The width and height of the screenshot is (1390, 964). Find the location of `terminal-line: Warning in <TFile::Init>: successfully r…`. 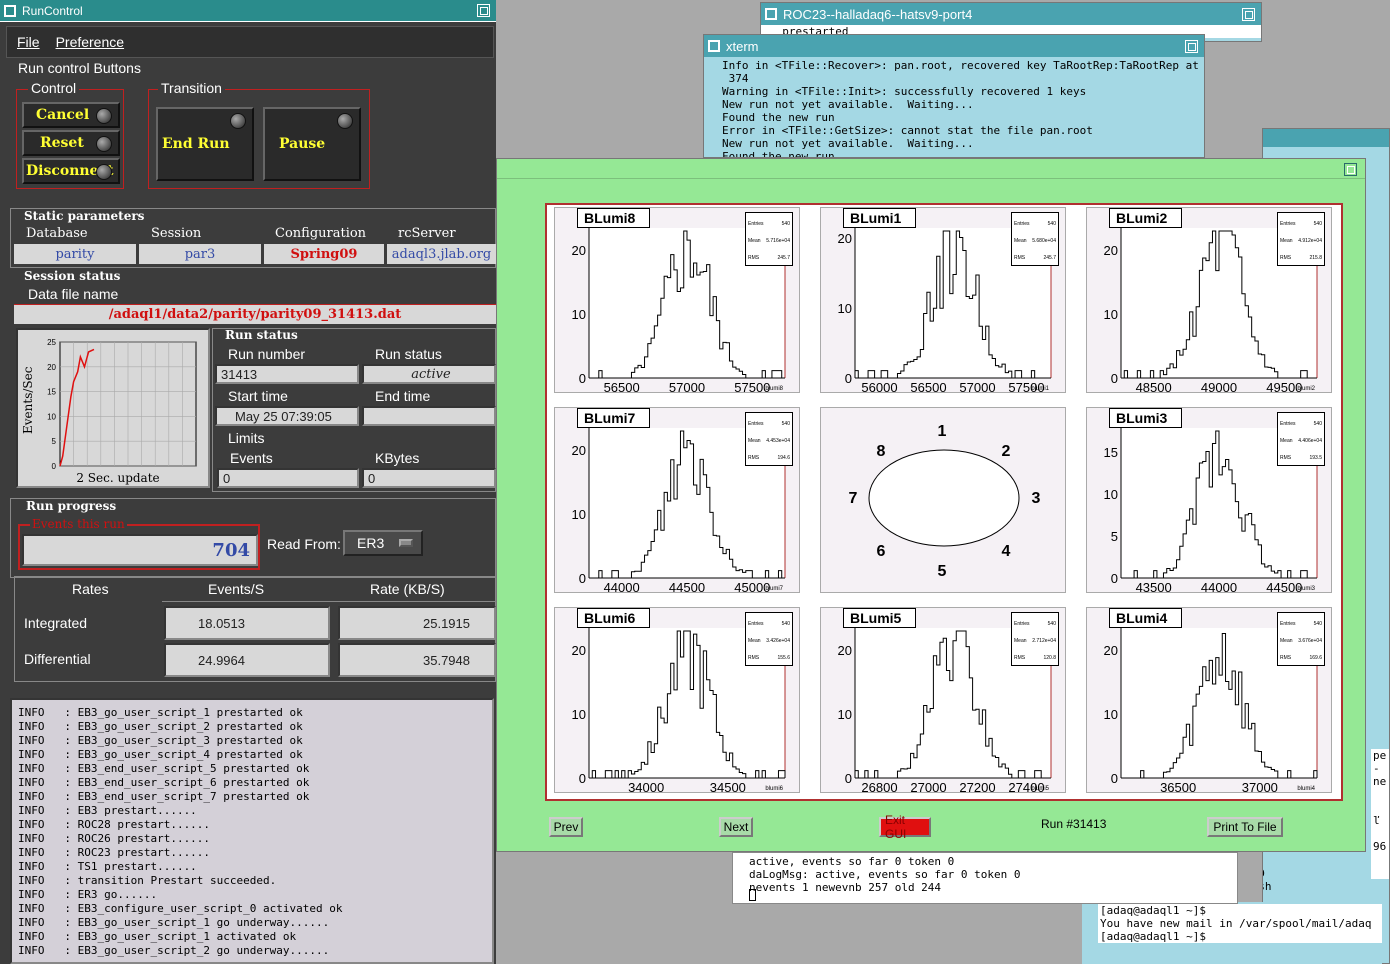

terminal-line: Warning in <TFile::Init>: successfully r… is located at coordinates (904, 91).